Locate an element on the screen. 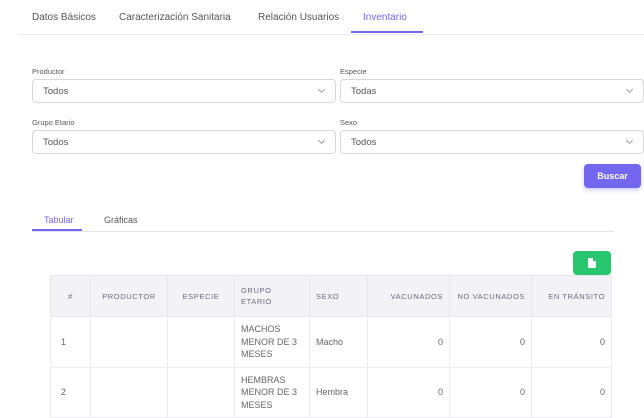  export-excel-button is located at coordinates (592, 263).